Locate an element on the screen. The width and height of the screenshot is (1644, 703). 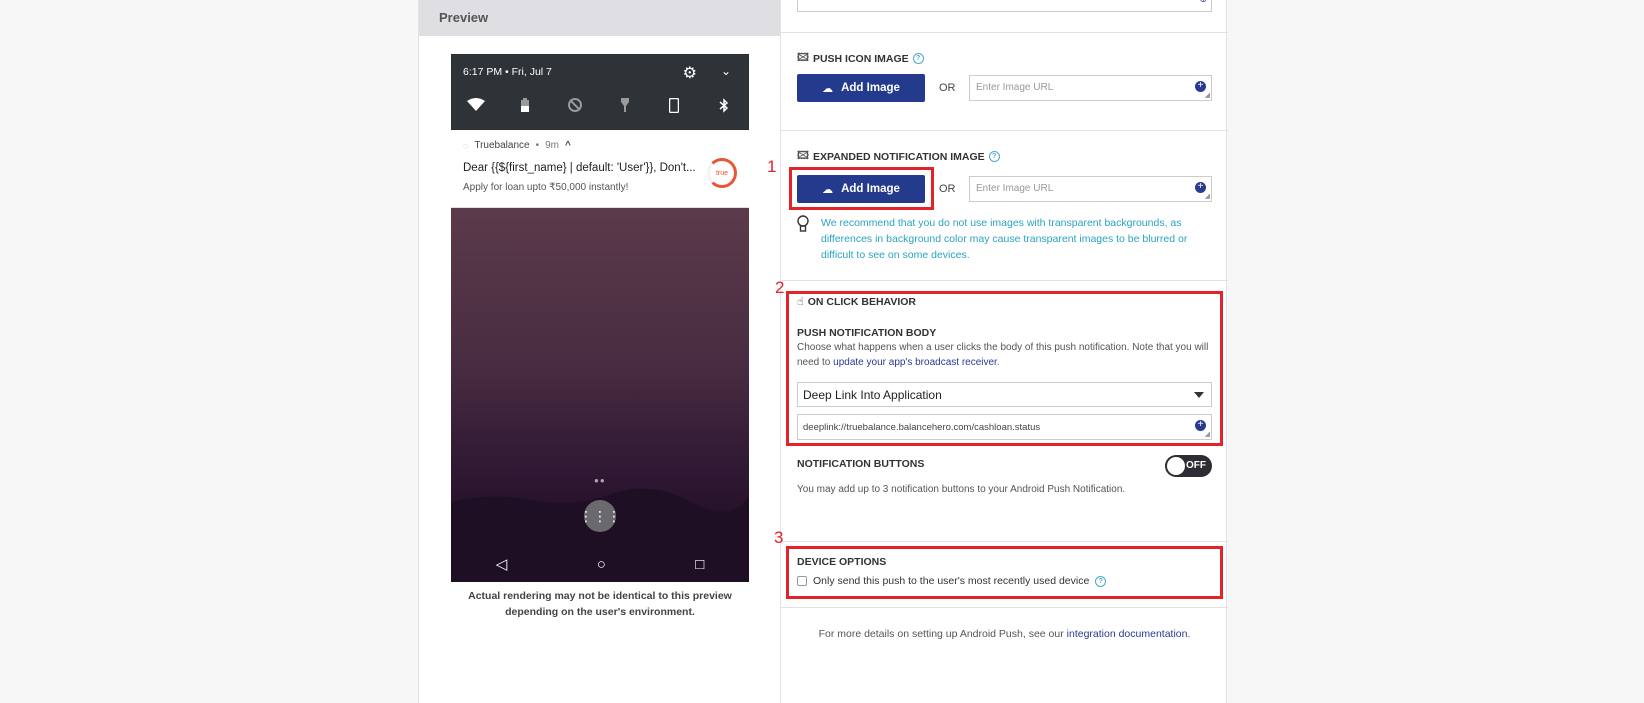
home-icon: ○ is located at coordinates (601, 564).